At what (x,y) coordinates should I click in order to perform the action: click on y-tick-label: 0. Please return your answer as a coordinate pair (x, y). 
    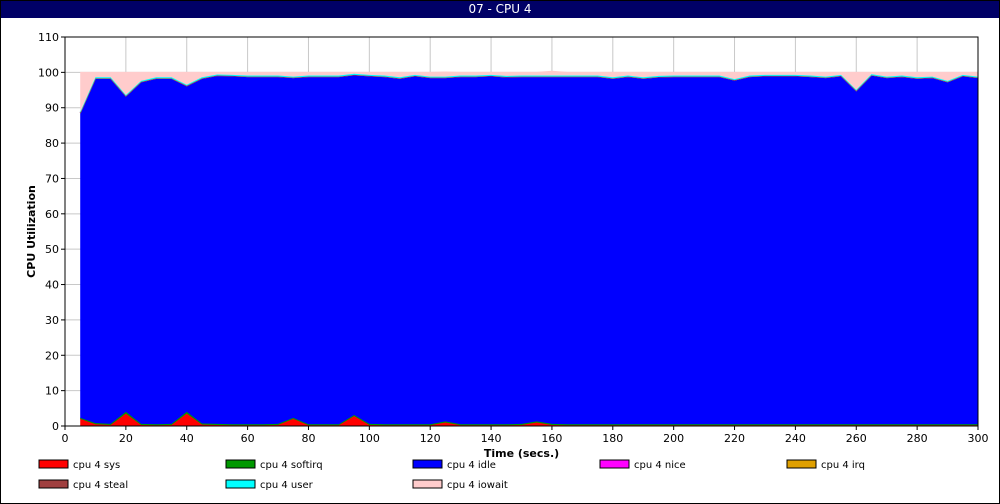
    Looking at the image, I should click on (55, 426).